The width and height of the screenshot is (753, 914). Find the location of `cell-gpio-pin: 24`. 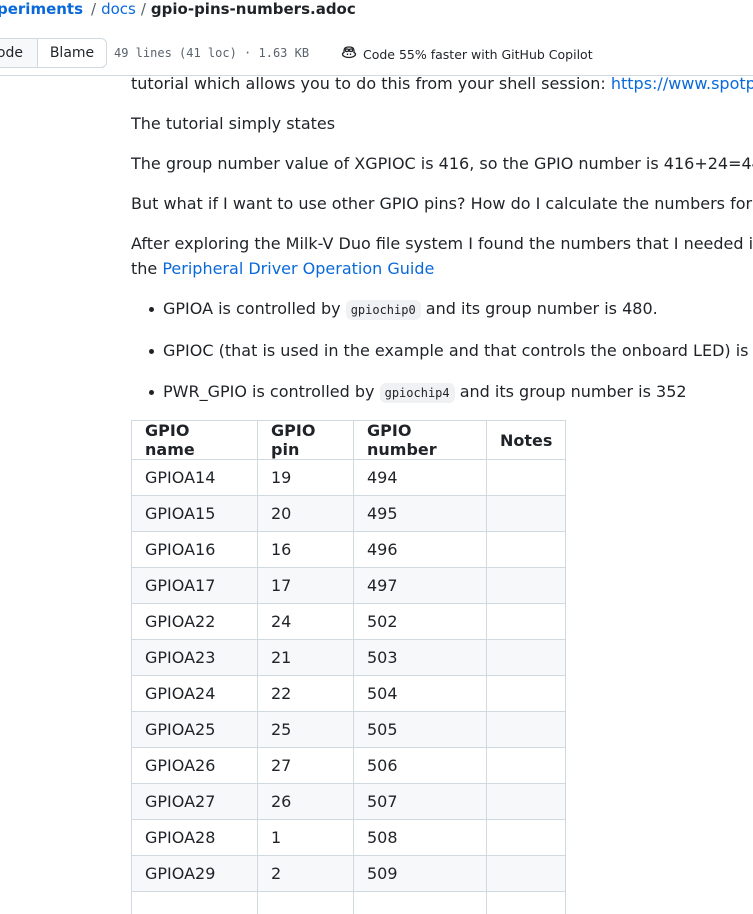

cell-gpio-pin: 24 is located at coordinates (305, 621).